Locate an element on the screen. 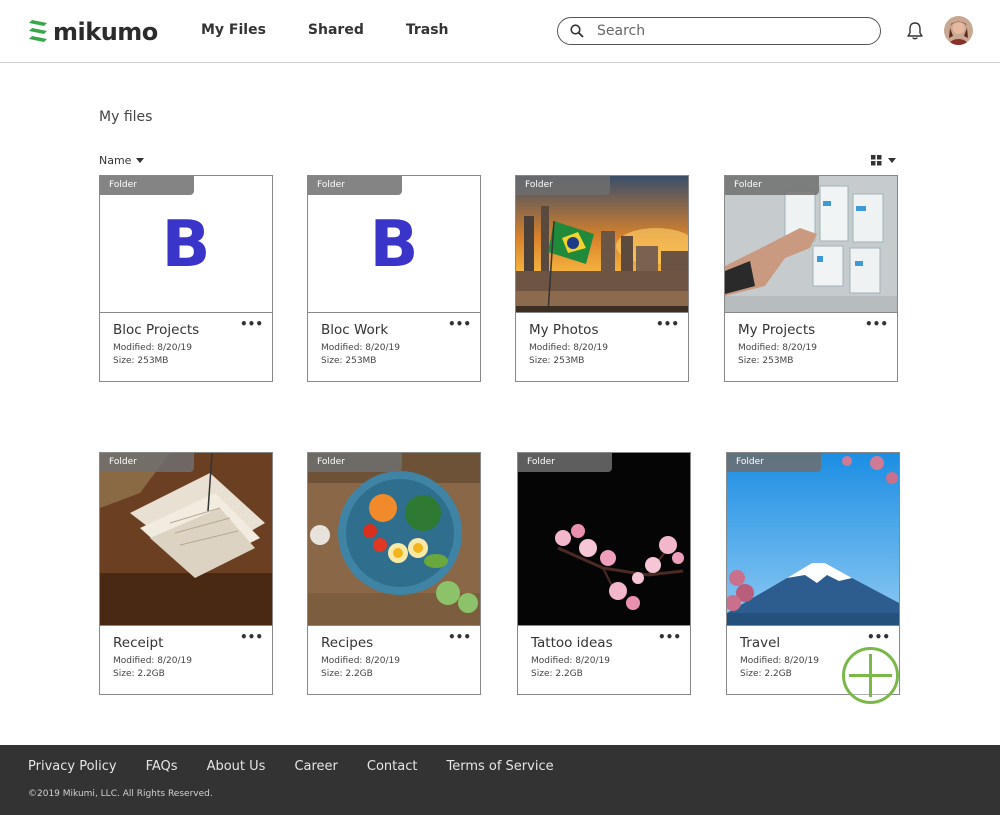  folder-name: Bloc Projects is located at coordinates (156, 330).